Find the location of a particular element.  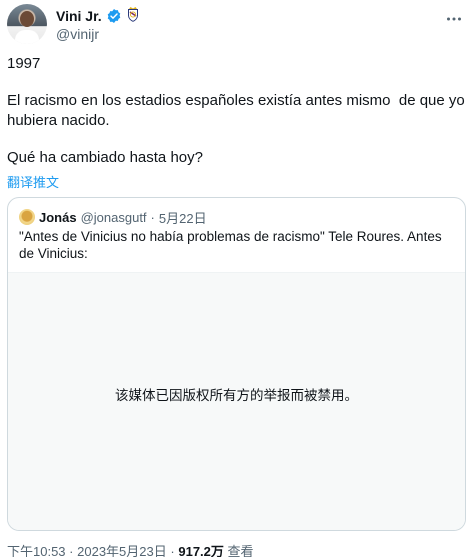

translate-tweet-link: 翻译推文 is located at coordinates (33, 181).